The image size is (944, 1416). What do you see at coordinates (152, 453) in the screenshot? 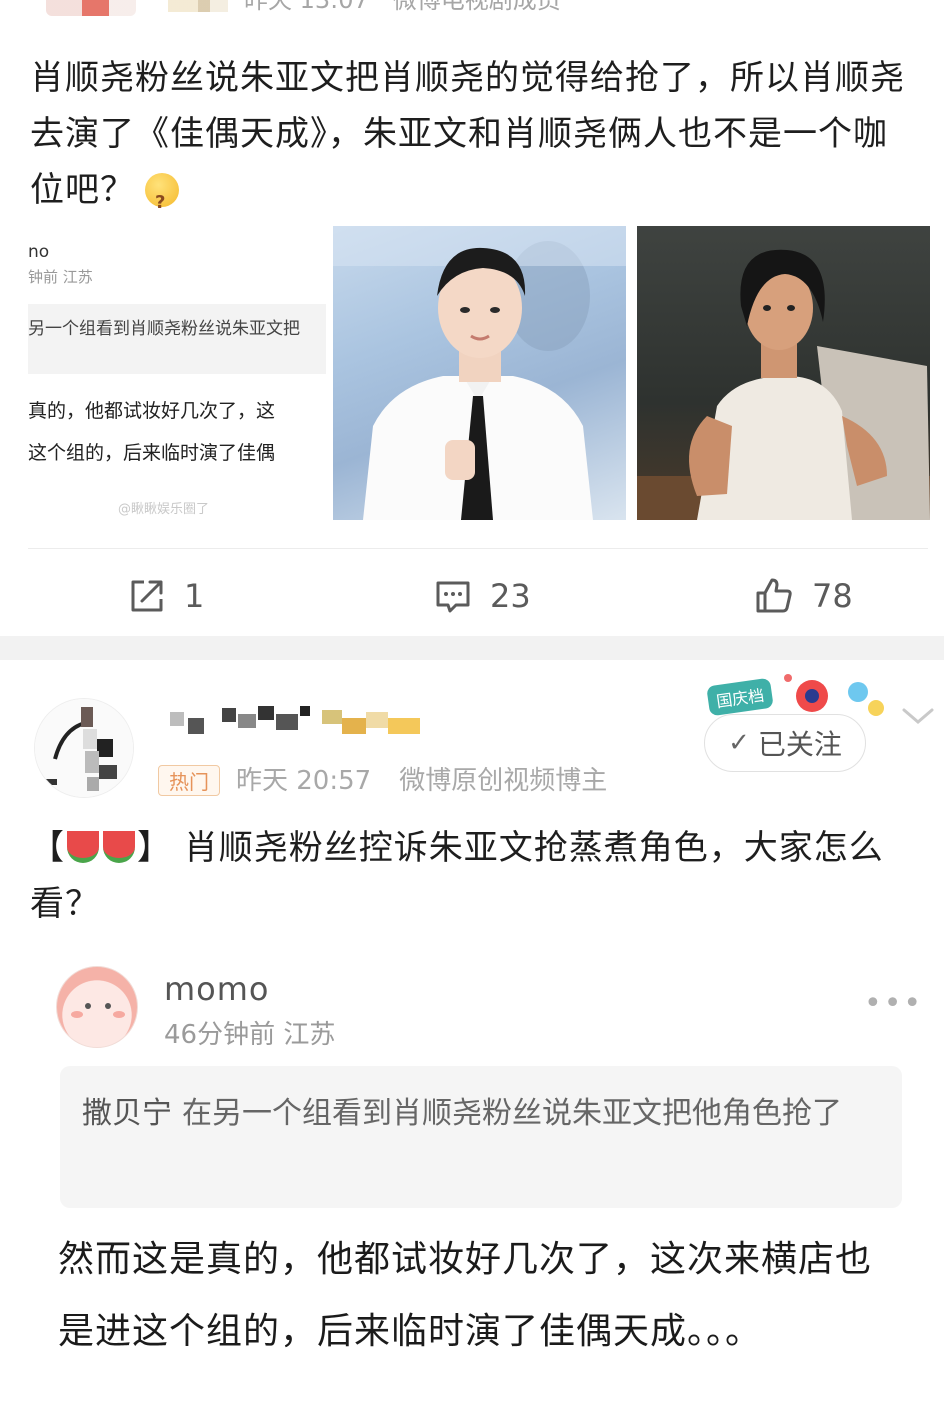
I see `screenshot-body-line2: 这个组的，后来临时演了佳偶` at bounding box center [152, 453].